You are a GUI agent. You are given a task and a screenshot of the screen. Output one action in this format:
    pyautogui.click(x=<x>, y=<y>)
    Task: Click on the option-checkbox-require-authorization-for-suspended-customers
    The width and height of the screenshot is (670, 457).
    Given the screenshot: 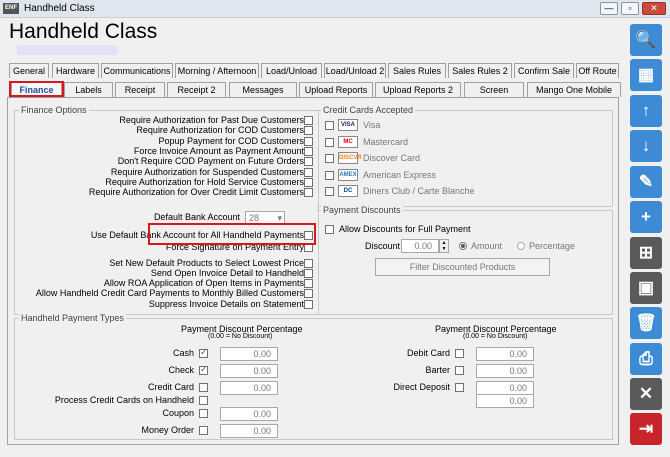 What is the action you would take?
    pyautogui.click(x=308, y=172)
    